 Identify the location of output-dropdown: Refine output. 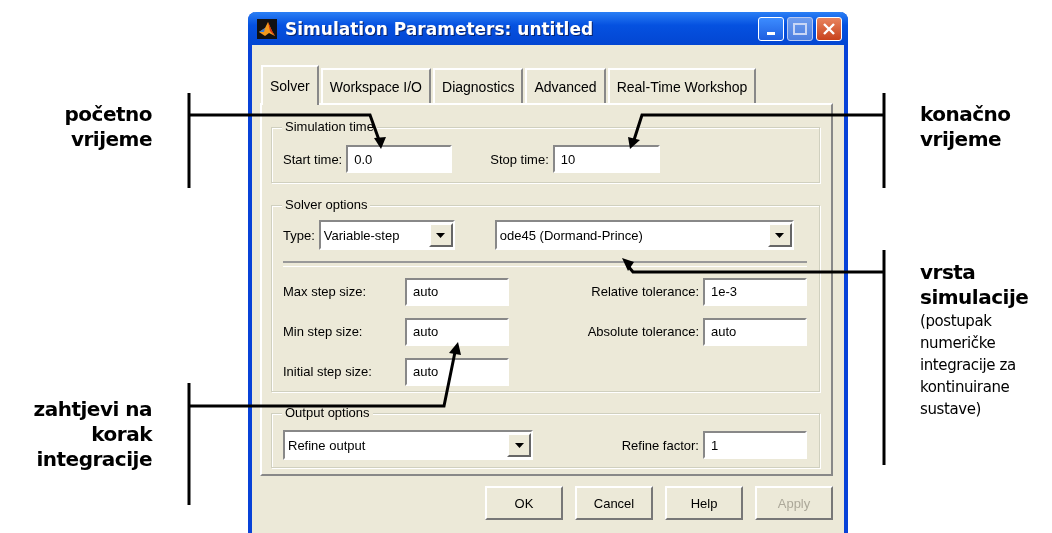
(408, 445).